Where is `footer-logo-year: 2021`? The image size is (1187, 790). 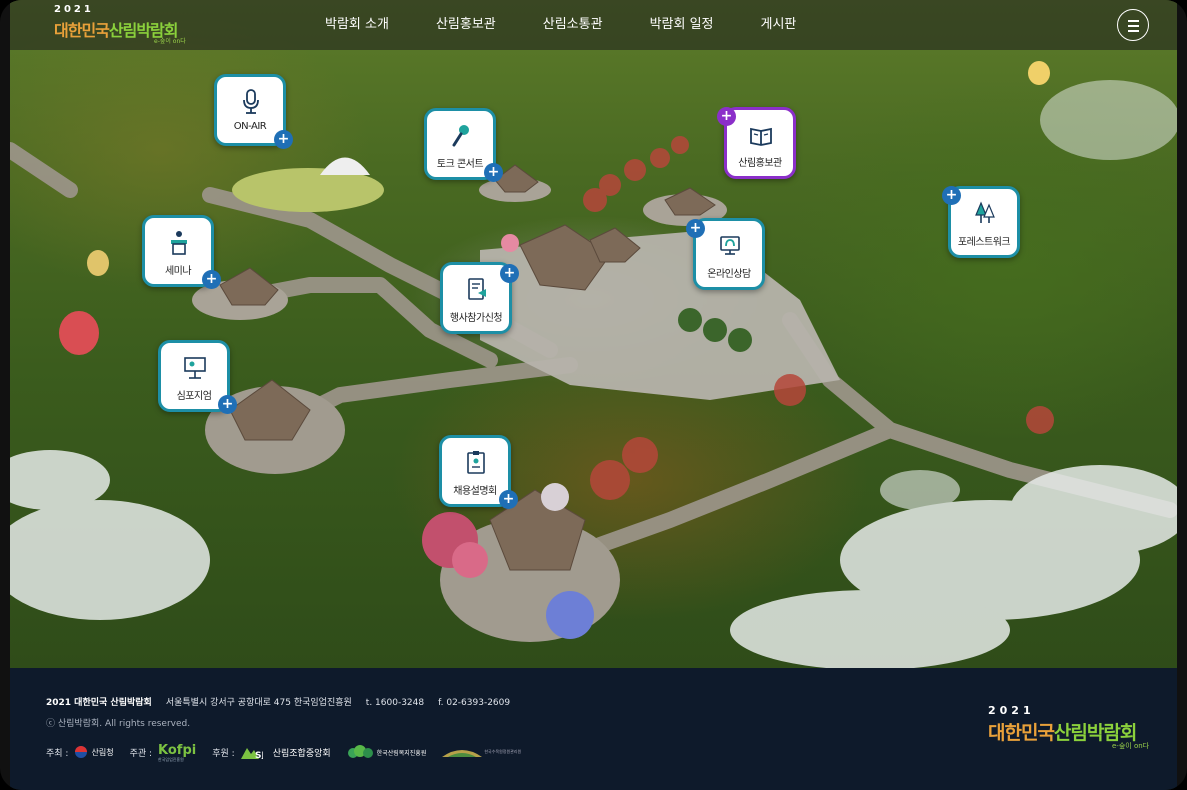
footer-logo-year: 2021 is located at coordinates (1011, 710).